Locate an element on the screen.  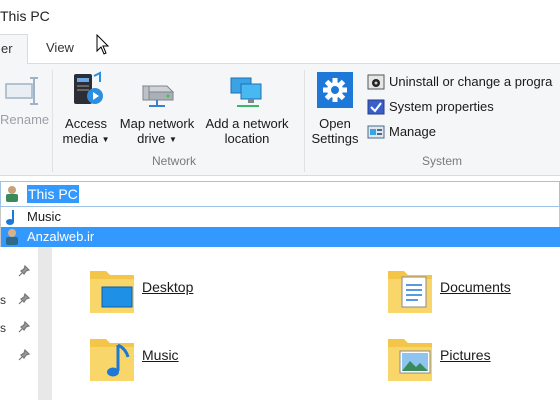
folder-label: Pictures is located at coordinates (465, 355).